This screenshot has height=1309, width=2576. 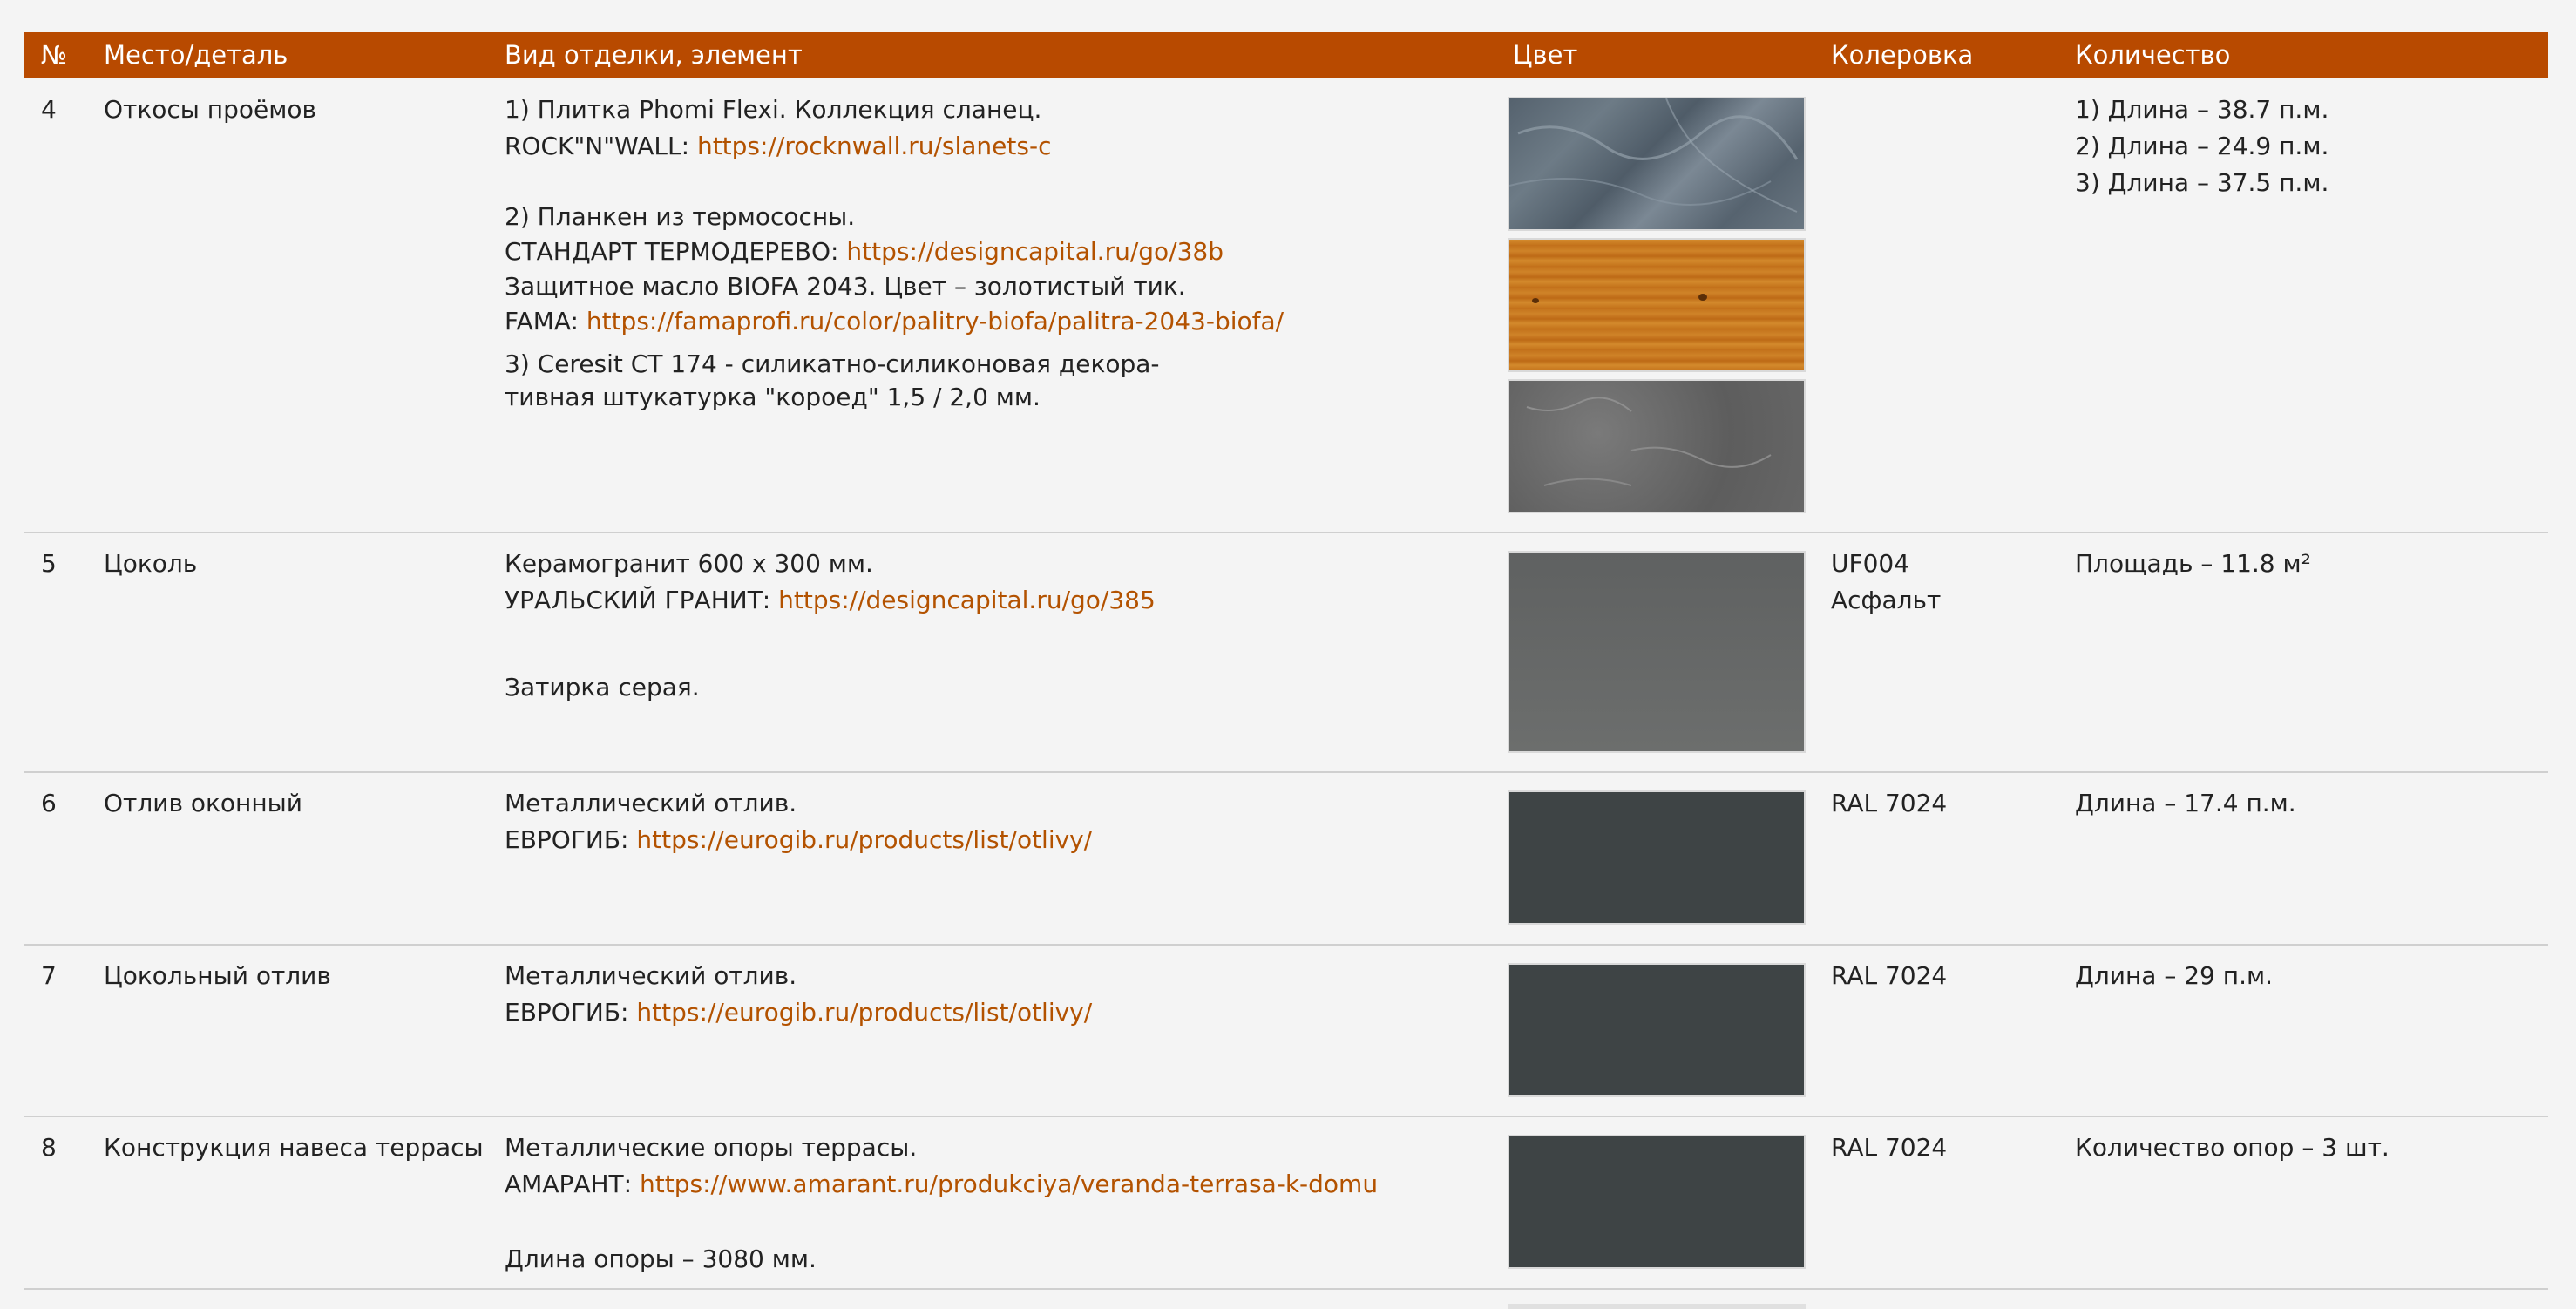 I want to click on row-number: 6, so click(x=49, y=803).